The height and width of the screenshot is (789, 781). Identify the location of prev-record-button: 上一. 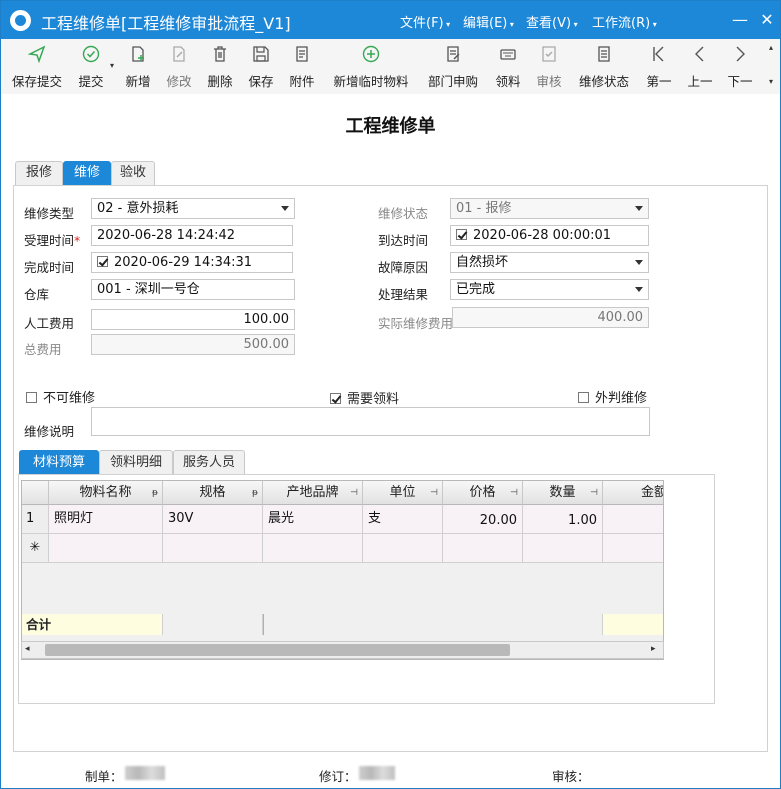
(700, 67).